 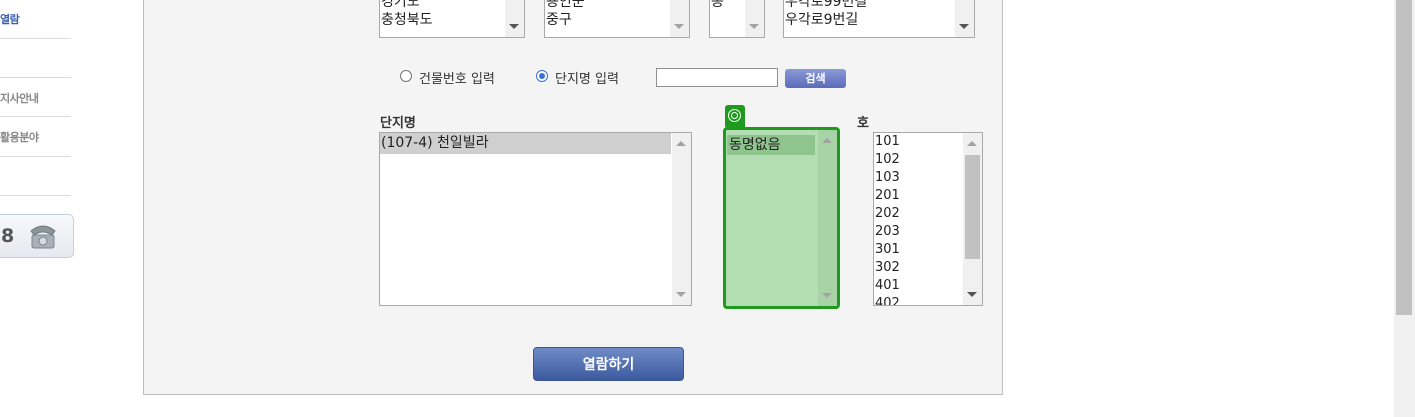 What do you see at coordinates (928, 219) in the screenshot?
I see `unit-list: 101 102 103 201 202 203 301 302 401 402` at bounding box center [928, 219].